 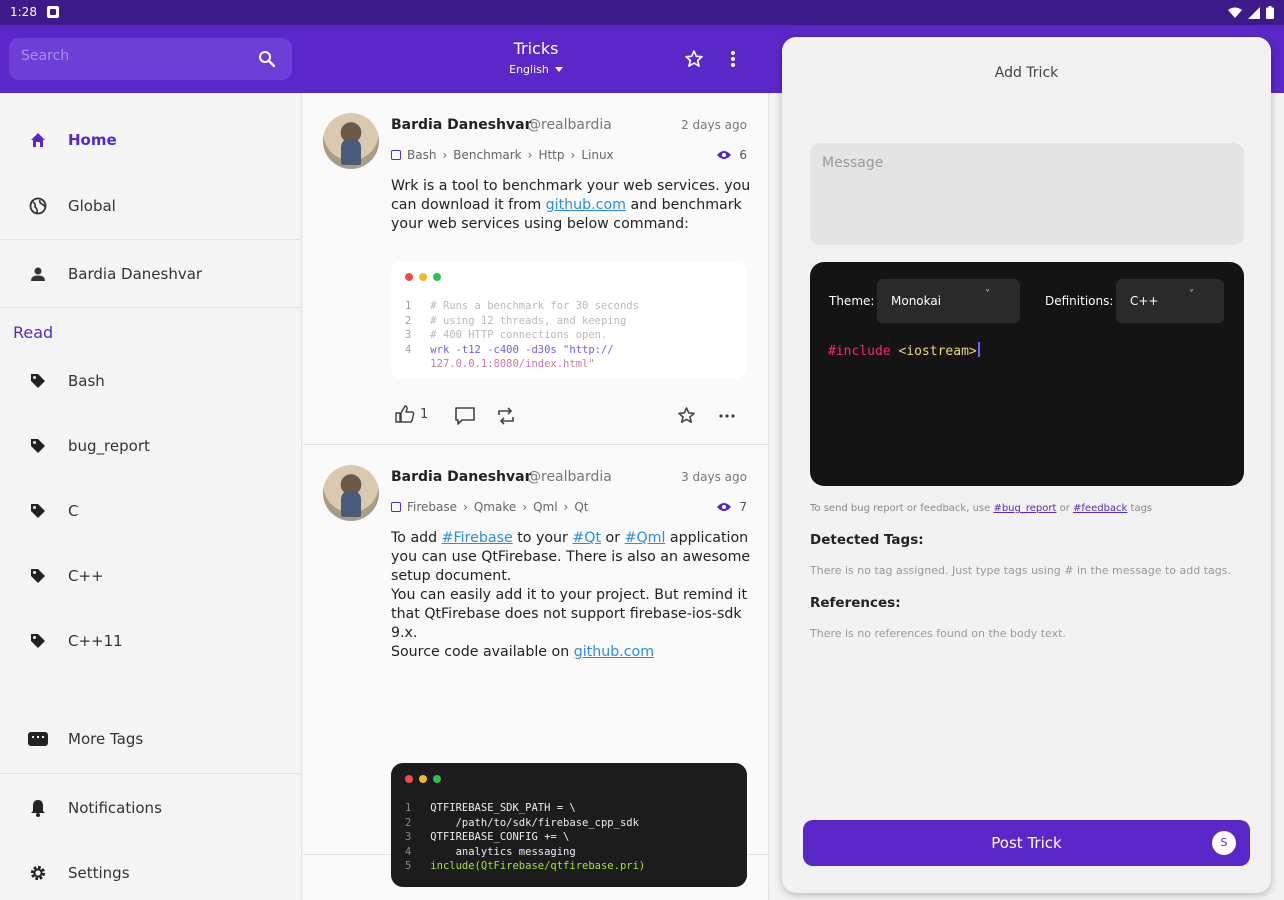 I want to click on sidebar-item-settings: Settings, so click(x=151, y=873).